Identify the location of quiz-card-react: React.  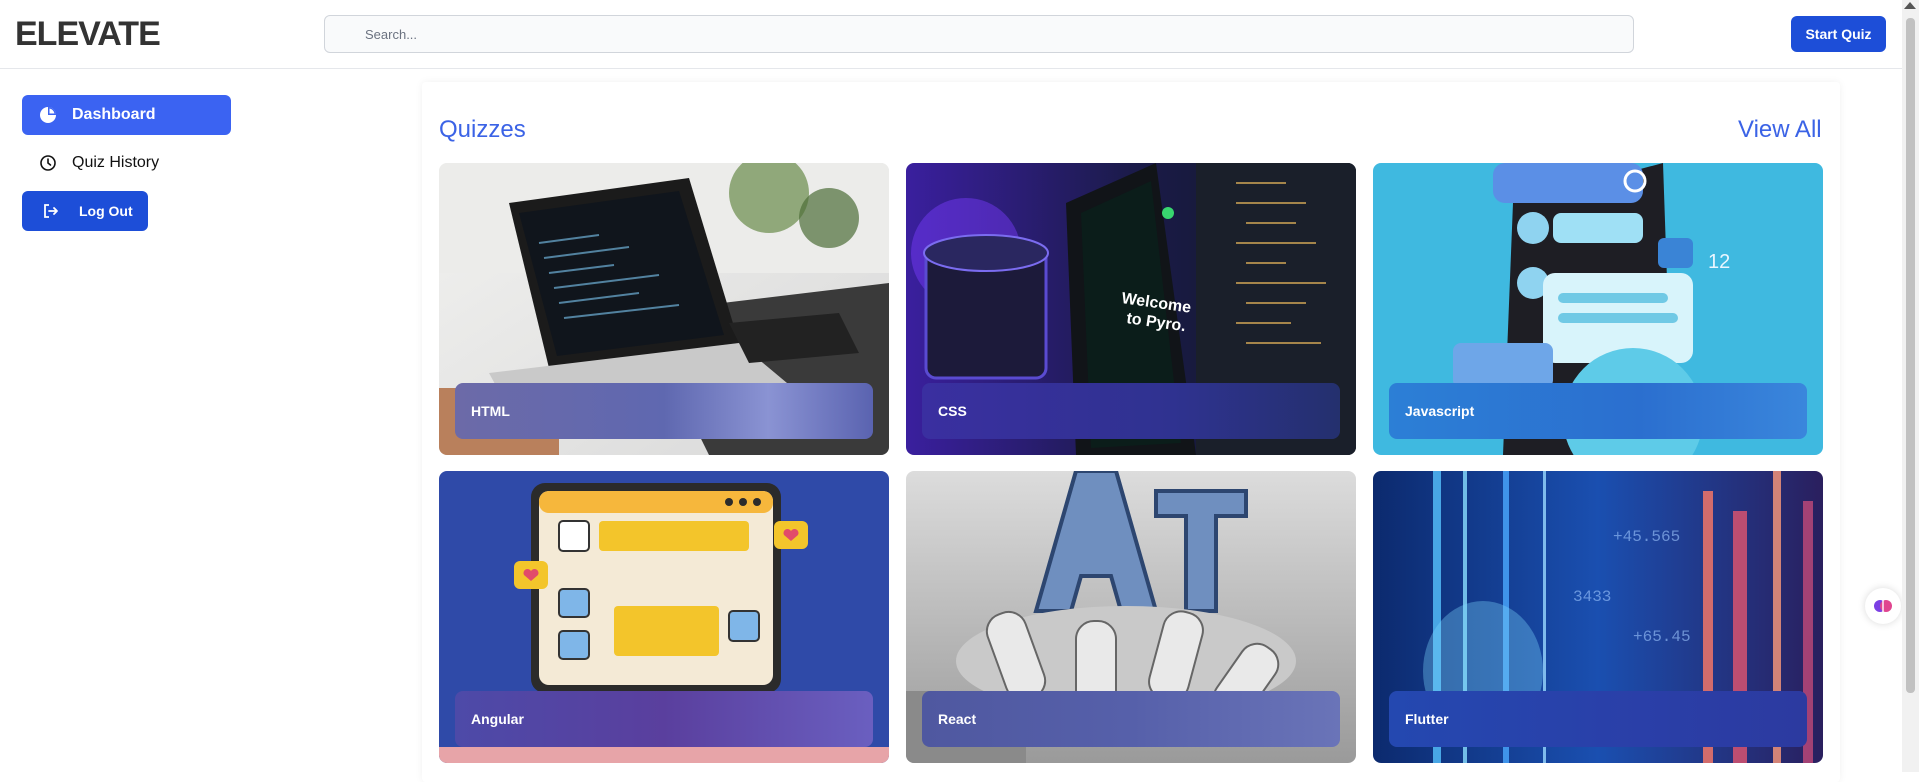
(1131, 617).